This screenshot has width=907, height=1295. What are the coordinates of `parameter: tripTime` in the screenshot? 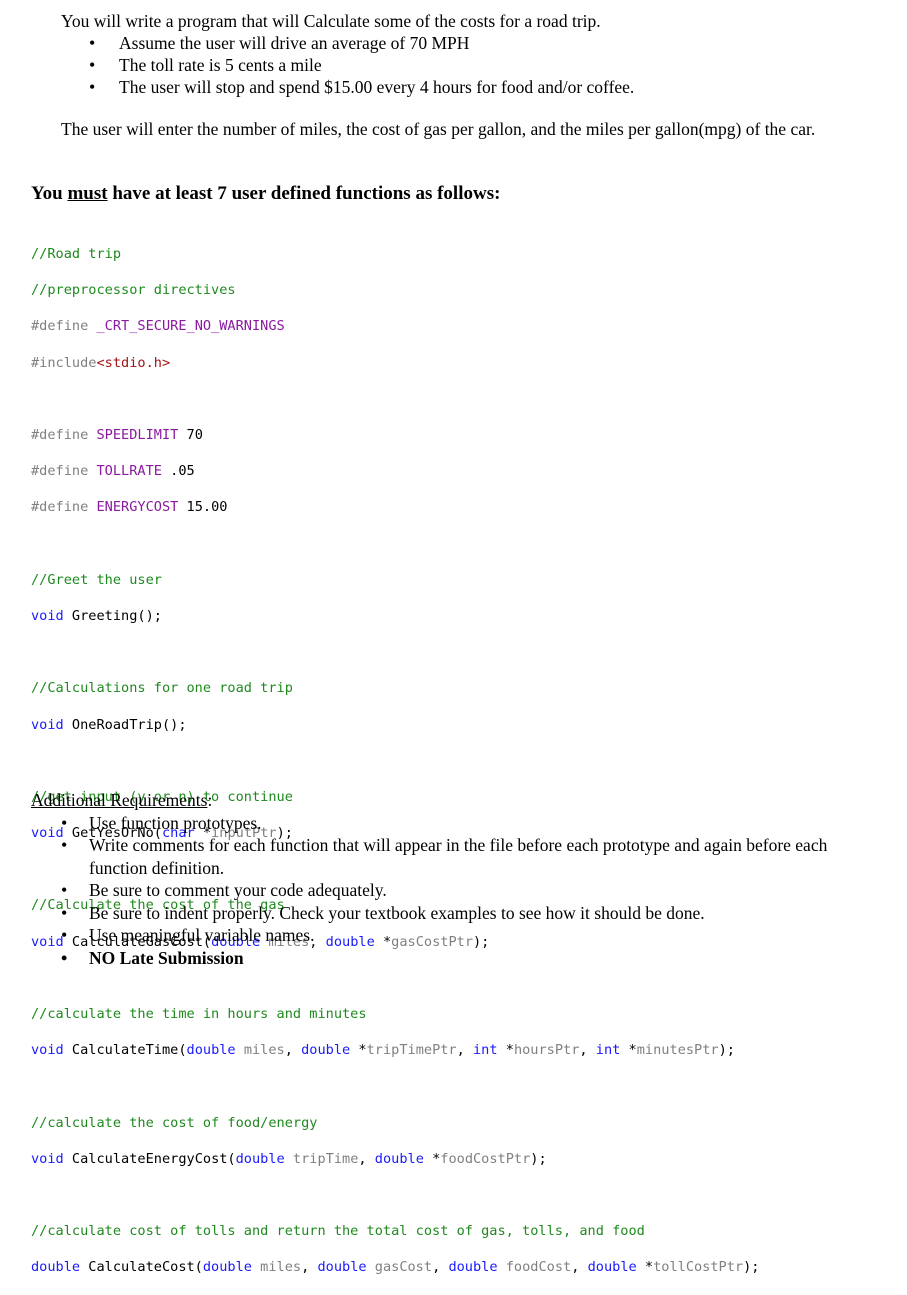 It's located at (325, 1158).